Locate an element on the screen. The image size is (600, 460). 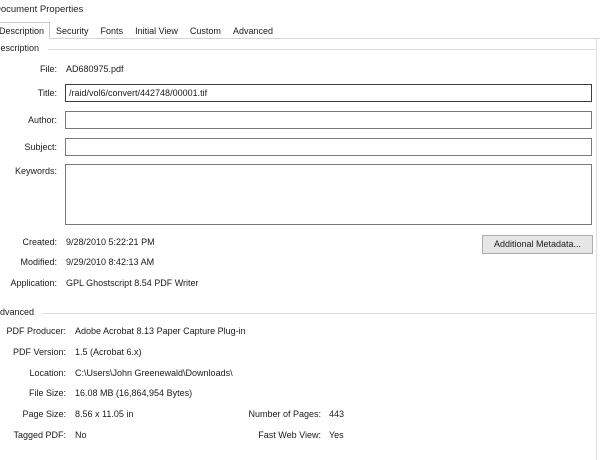
modified-value: 9/29/2010 8:42:13 AM is located at coordinates (110, 262).